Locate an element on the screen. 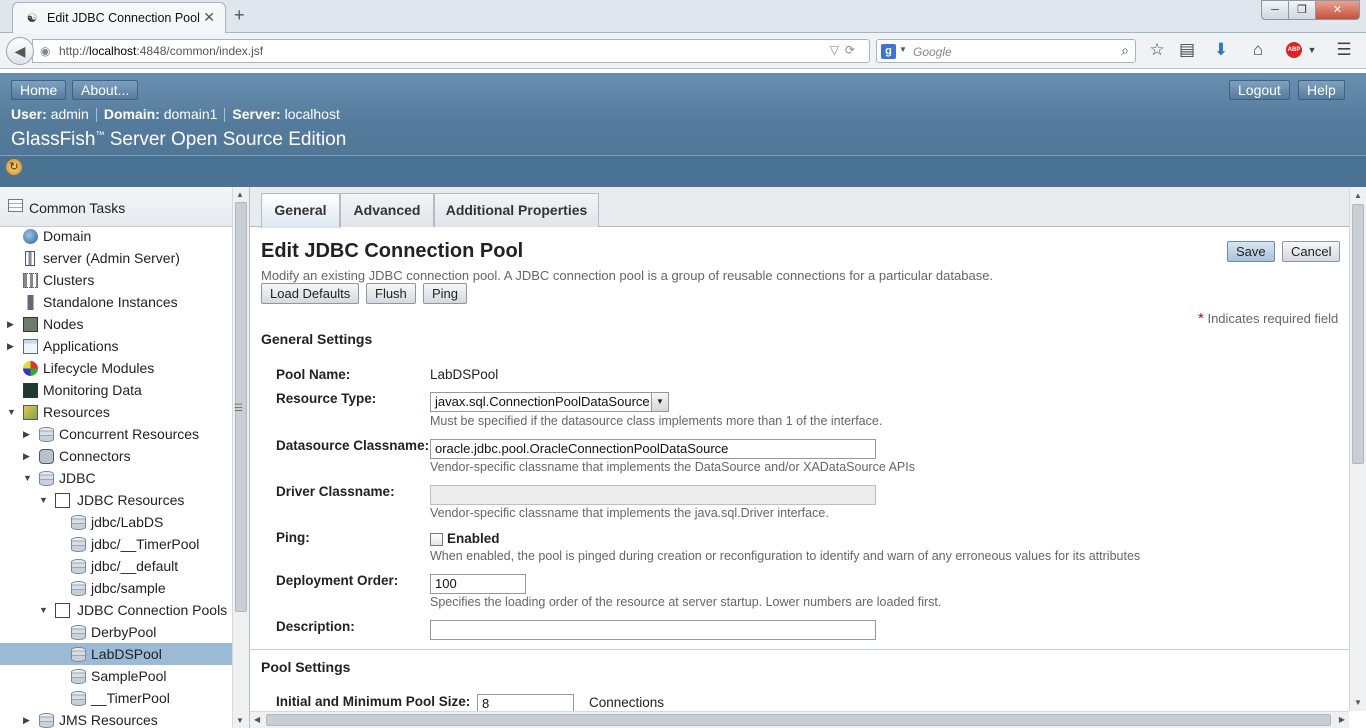  common-tasks-header: Common Tasks is located at coordinates (116, 207).